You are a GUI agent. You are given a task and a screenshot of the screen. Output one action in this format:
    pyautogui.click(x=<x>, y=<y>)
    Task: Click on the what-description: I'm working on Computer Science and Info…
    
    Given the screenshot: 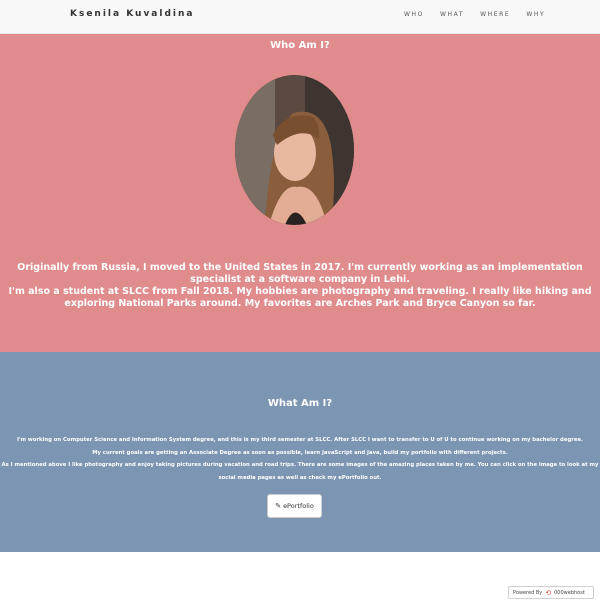 What is the action you would take?
    pyautogui.click(x=300, y=459)
    